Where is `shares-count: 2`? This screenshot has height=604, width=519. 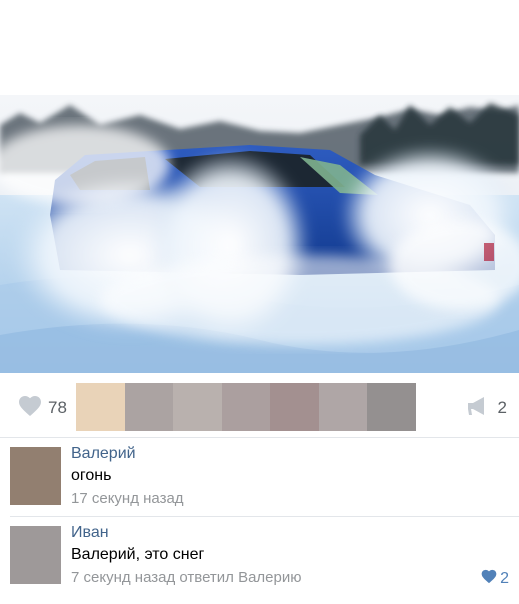 shares-count: 2 is located at coordinates (502, 407).